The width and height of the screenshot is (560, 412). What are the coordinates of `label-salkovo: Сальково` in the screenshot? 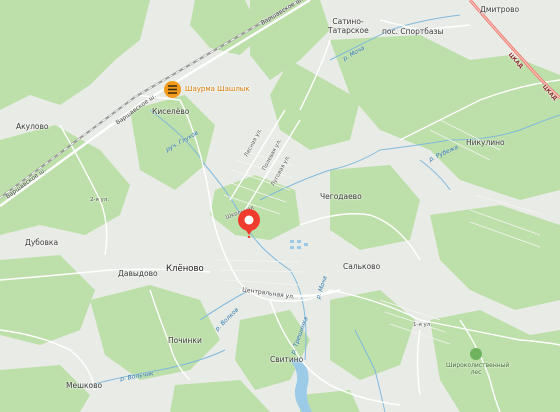 It's located at (362, 266).